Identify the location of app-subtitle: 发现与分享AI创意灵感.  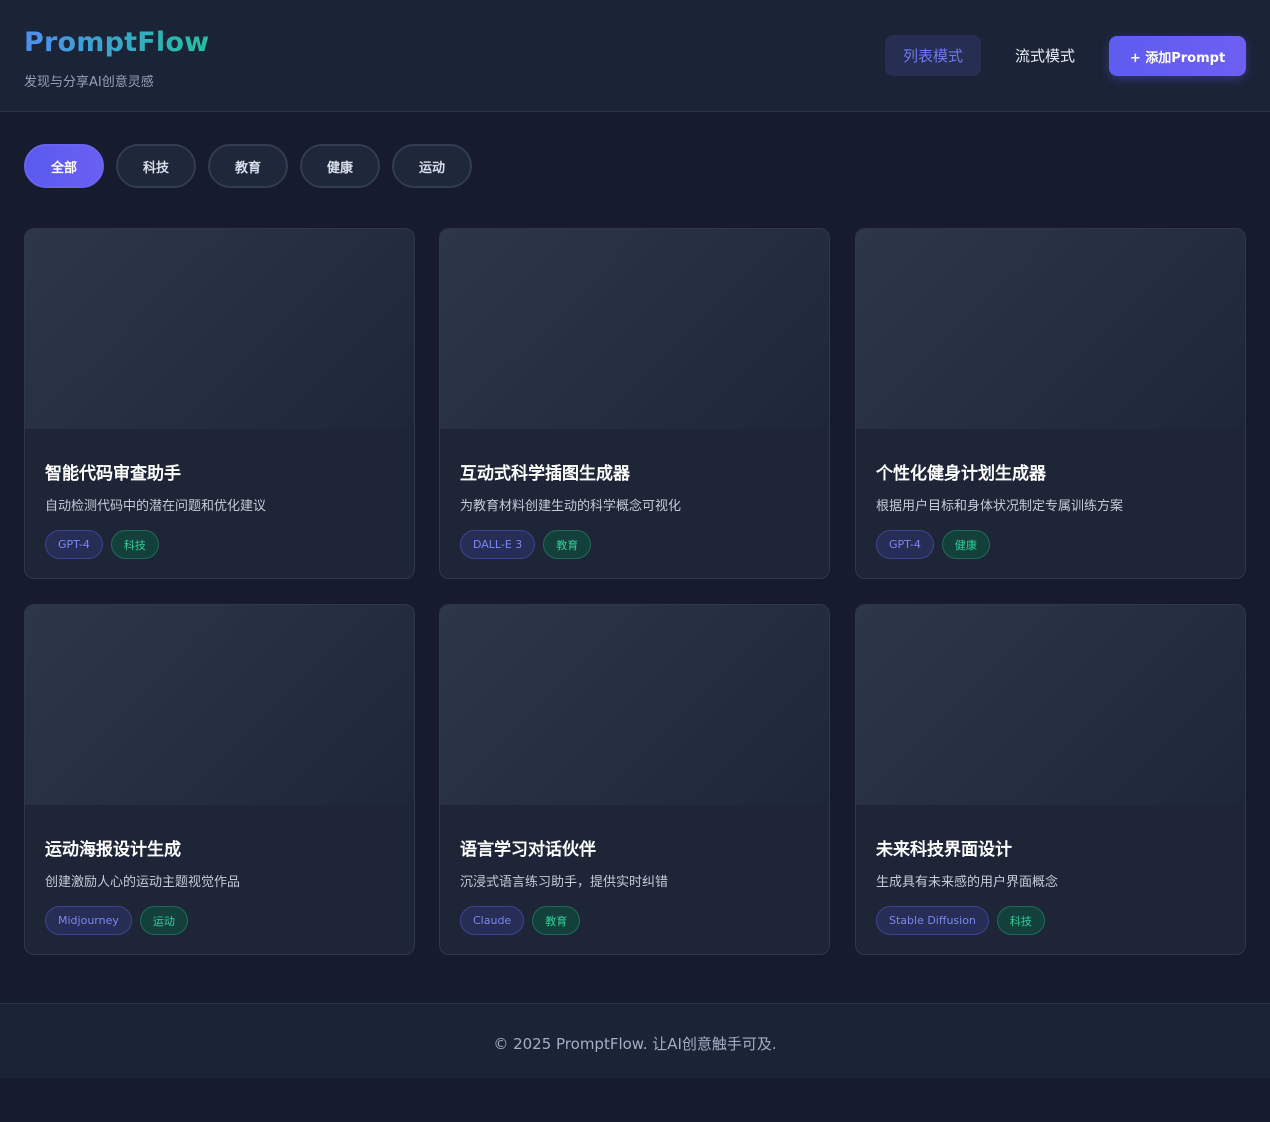
(89, 82).